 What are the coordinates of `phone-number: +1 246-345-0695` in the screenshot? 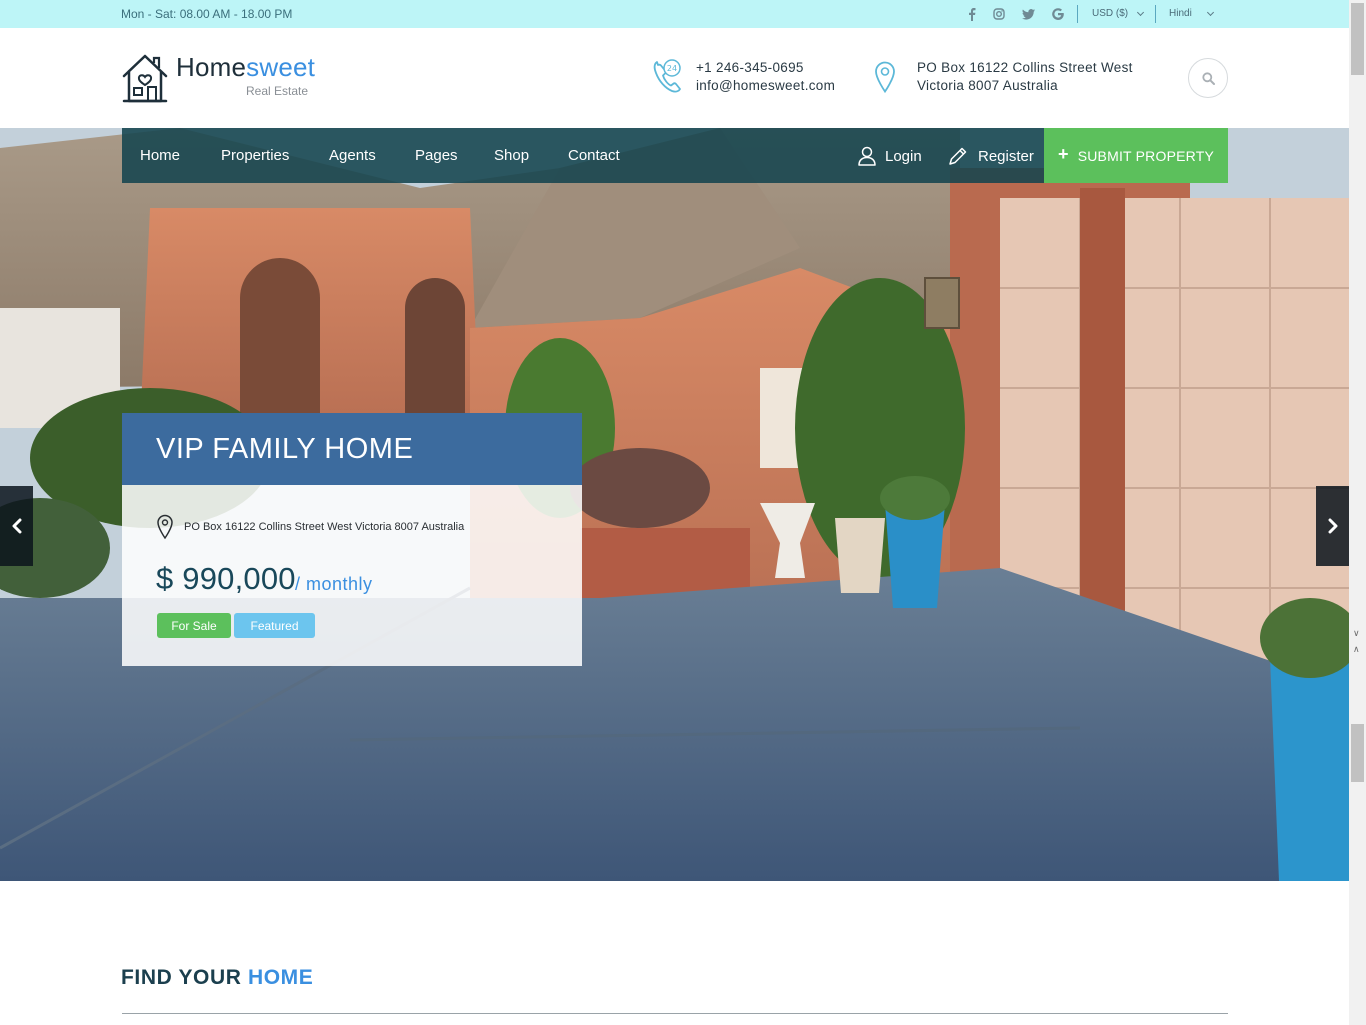 It's located at (765, 68).